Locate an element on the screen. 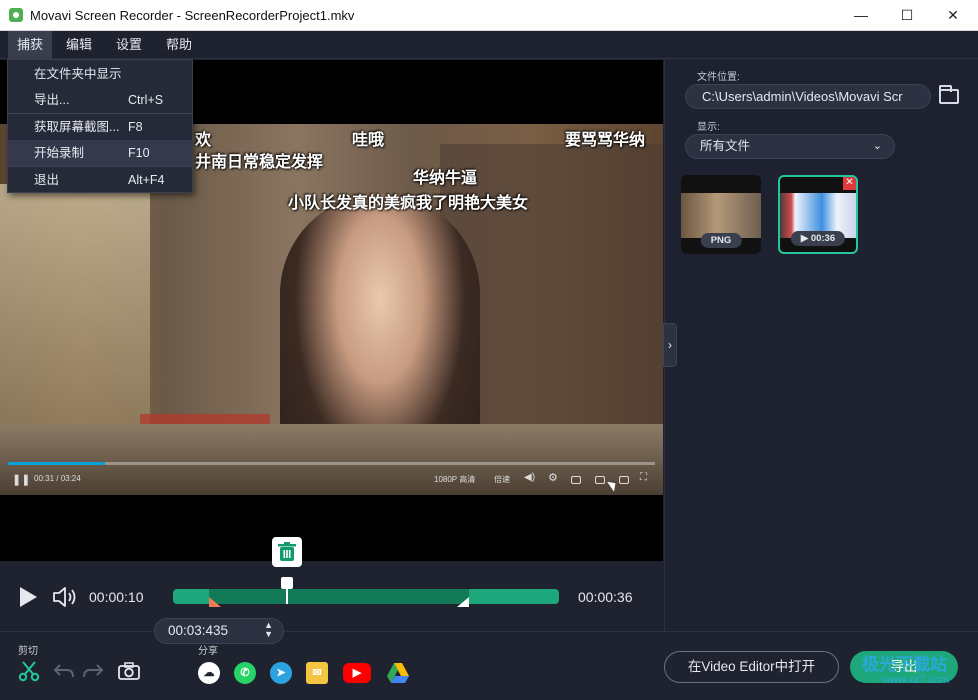 The height and width of the screenshot is (700, 978). thumbnail-image is located at coordinates (721, 215).